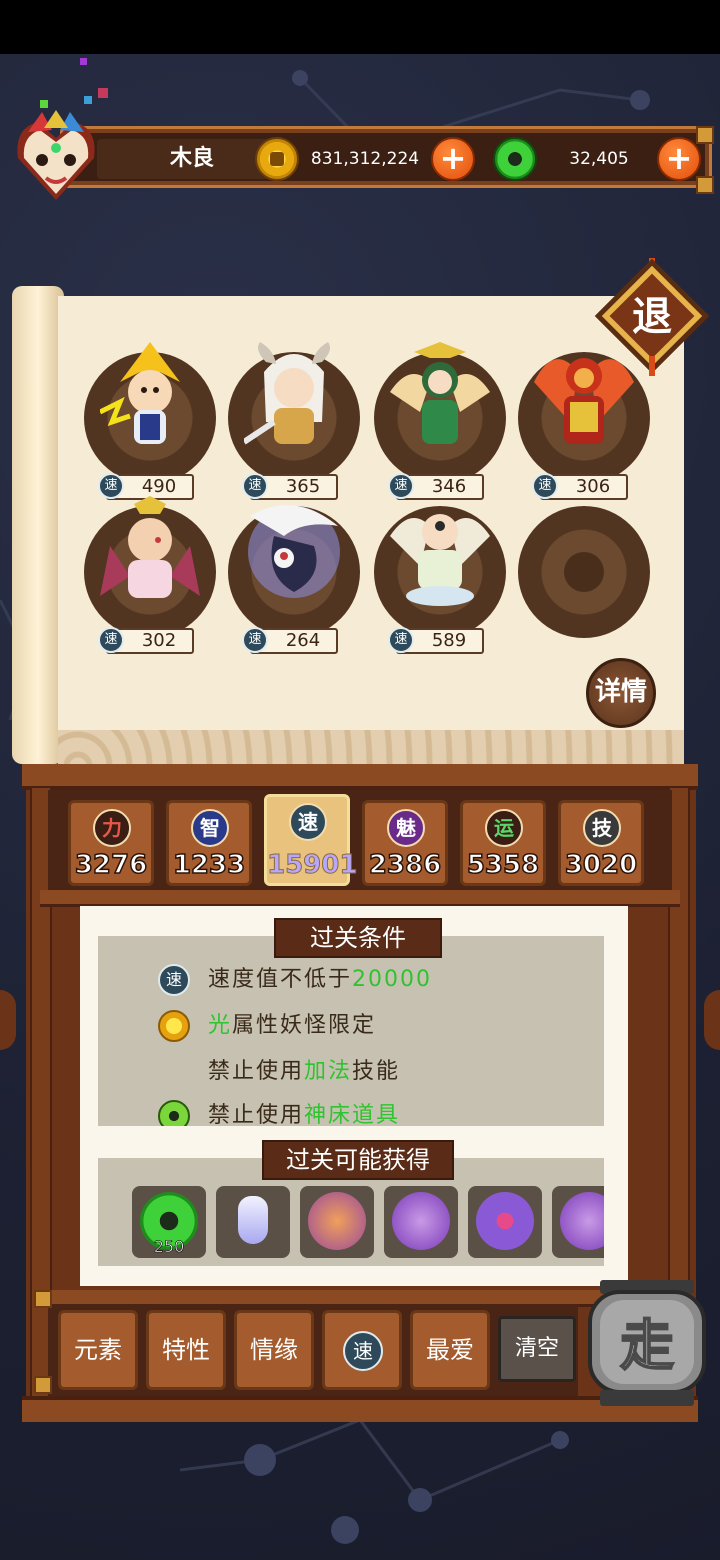 The height and width of the screenshot is (1560, 720). I want to click on stat-value-intellect: 1233, so click(209, 865).